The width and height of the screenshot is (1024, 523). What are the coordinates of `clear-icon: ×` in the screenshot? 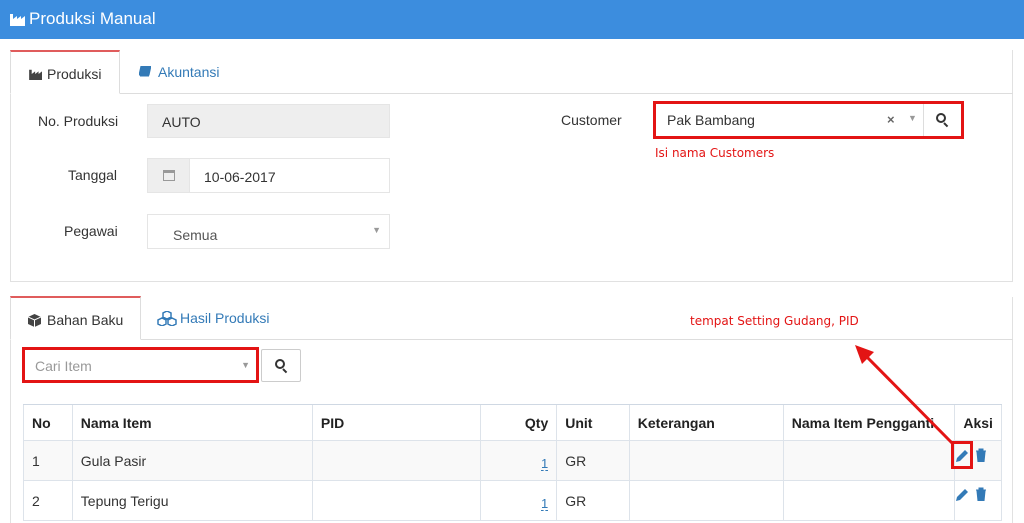 It's located at (891, 119).